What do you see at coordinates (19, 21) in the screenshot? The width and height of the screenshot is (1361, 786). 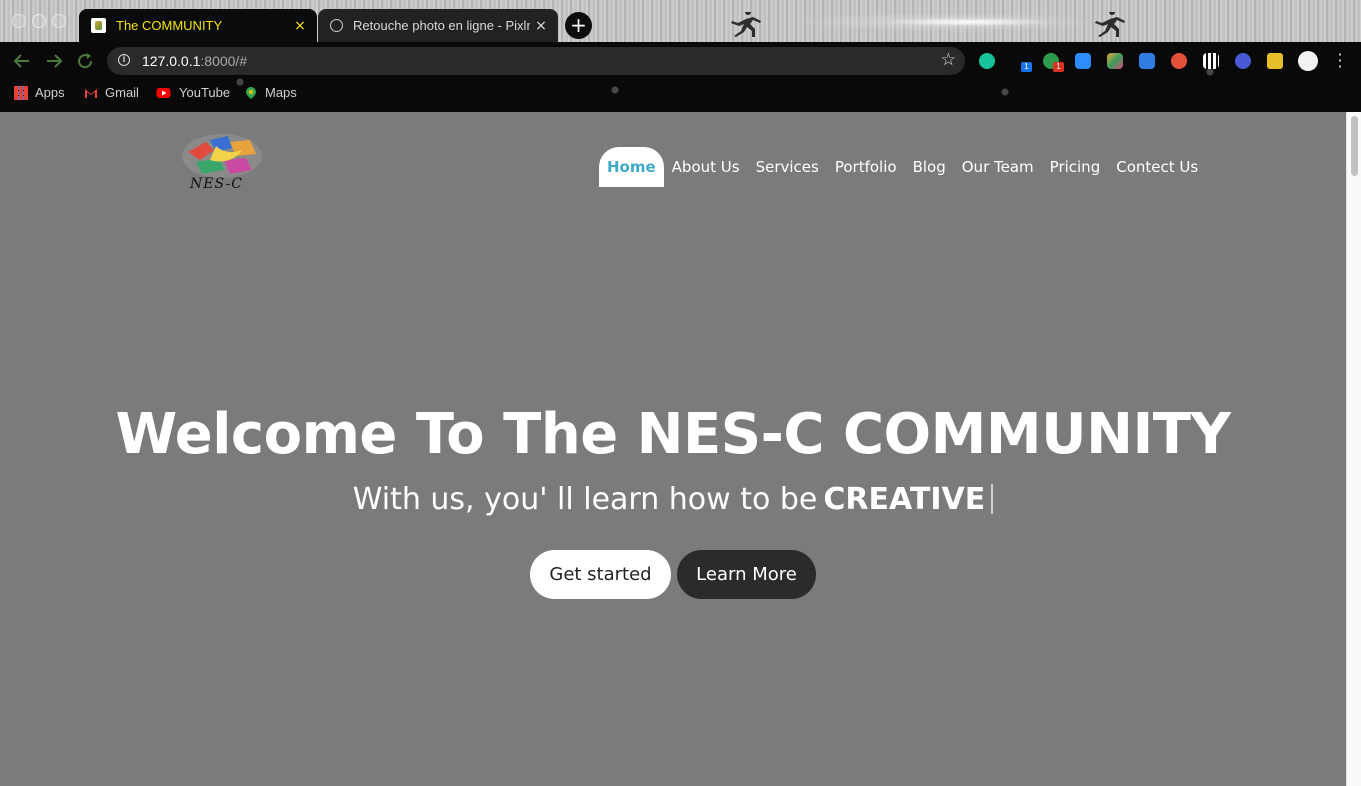 I see `window-close-button` at bounding box center [19, 21].